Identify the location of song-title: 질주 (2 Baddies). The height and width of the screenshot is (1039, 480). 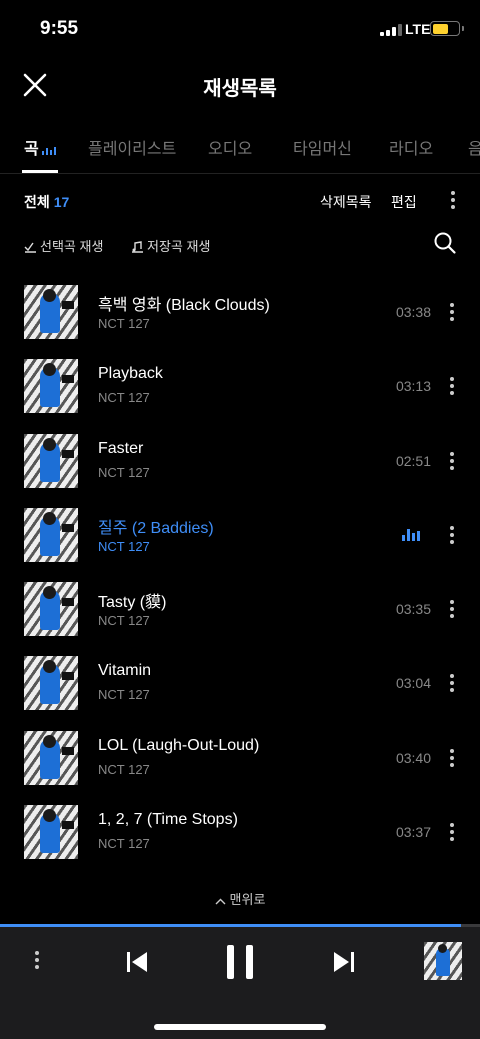
(156, 528).